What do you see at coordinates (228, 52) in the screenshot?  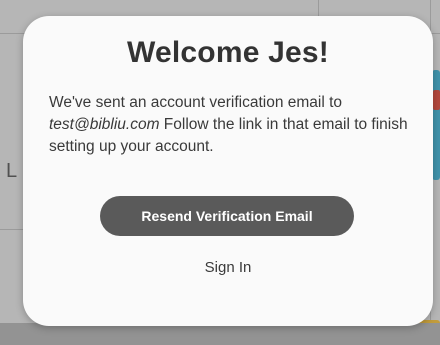 I see `dialog-title: Welcome Jes!` at bounding box center [228, 52].